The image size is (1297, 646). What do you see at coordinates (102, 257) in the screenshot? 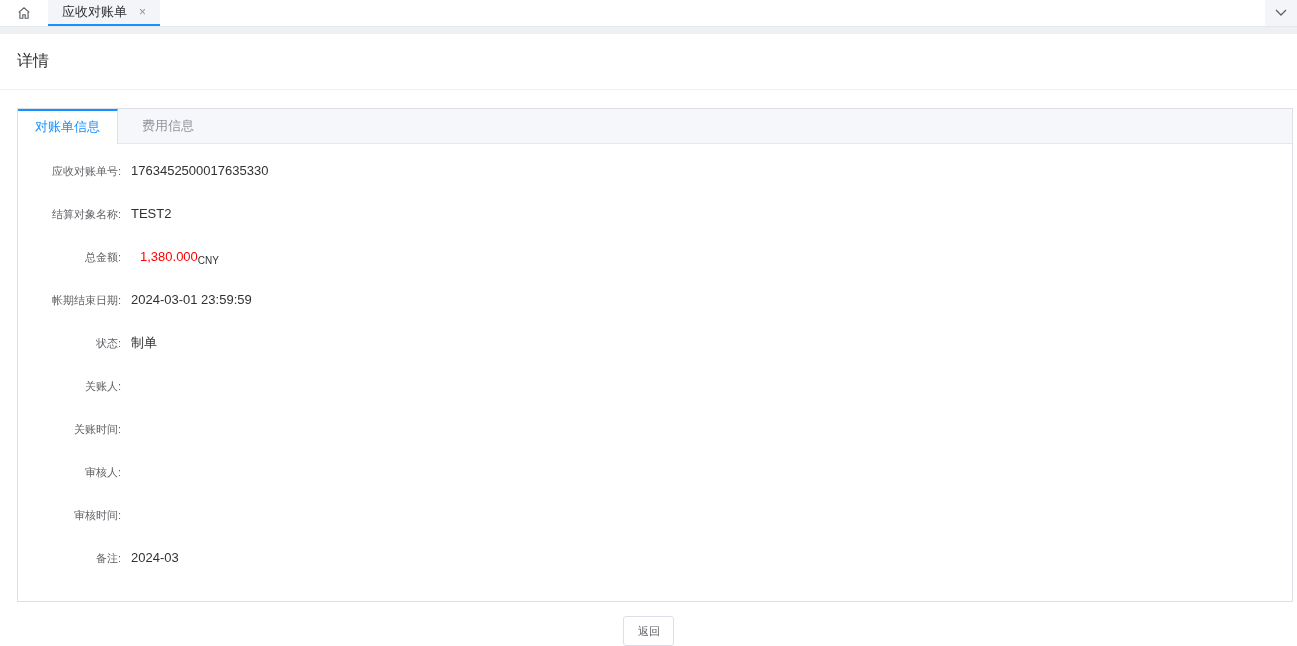
I see `field-label: 总金额:` at bounding box center [102, 257].